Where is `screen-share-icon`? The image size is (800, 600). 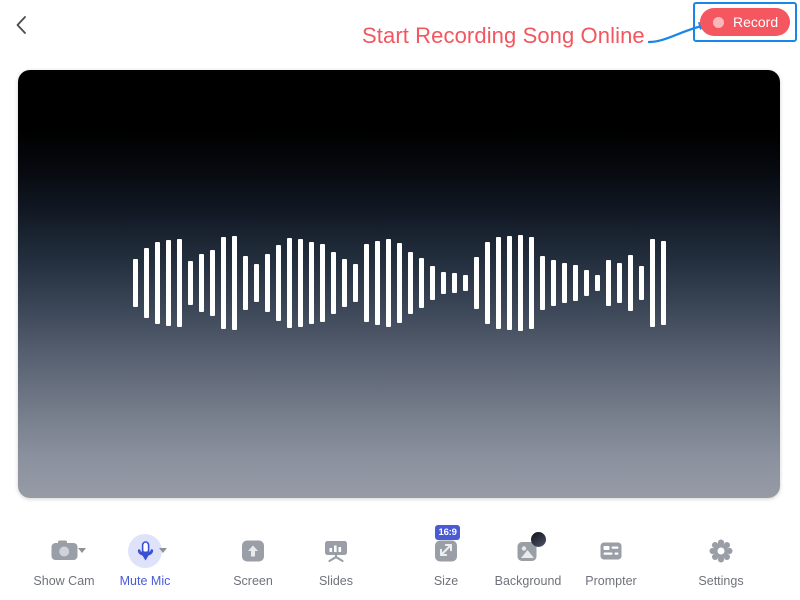 screen-share-icon is located at coordinates (253, 551).